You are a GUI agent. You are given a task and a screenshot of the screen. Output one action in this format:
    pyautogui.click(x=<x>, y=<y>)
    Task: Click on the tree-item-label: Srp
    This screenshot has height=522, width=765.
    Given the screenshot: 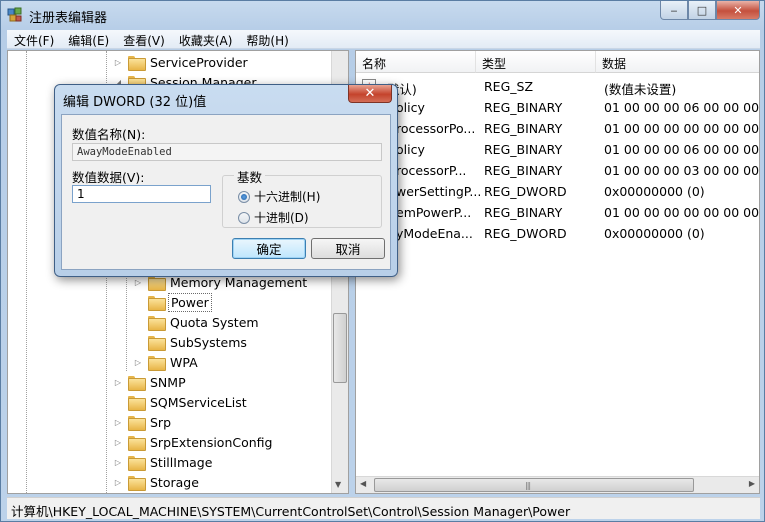 What is the action you would take?
    pyautogui.click(x=161, y=422)
    